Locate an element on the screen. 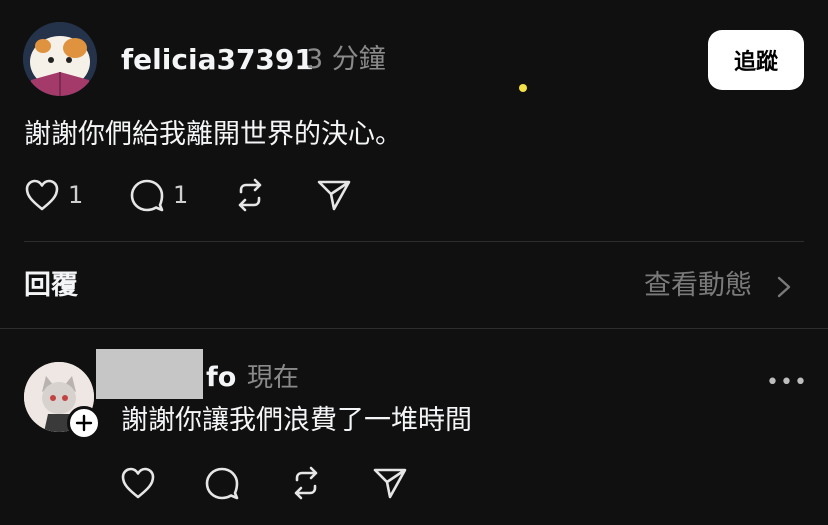 Image resolution: width=828 pixels, height=525 pixels. post-time: 3 分鐘 is located at coordinates (346, 59).